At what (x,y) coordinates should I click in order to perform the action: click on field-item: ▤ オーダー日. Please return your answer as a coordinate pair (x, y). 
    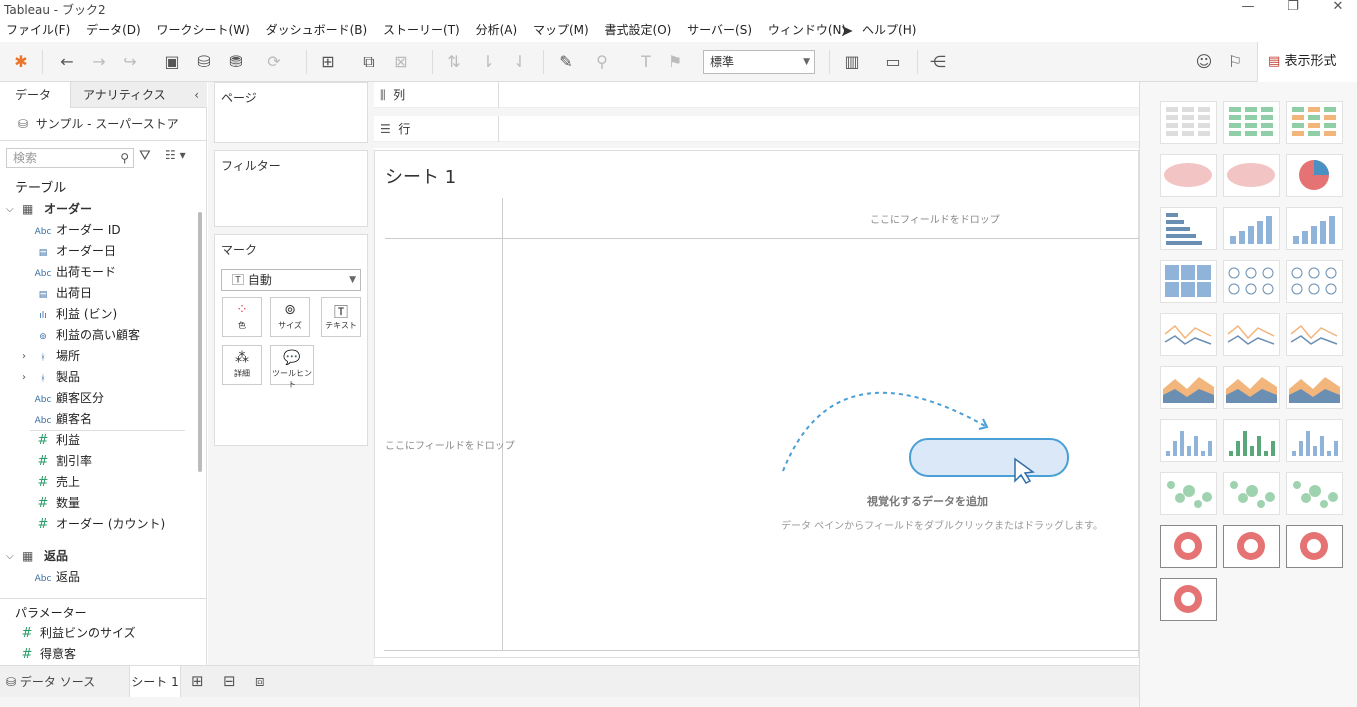
    Looking at the image, I should click on (100, 251).